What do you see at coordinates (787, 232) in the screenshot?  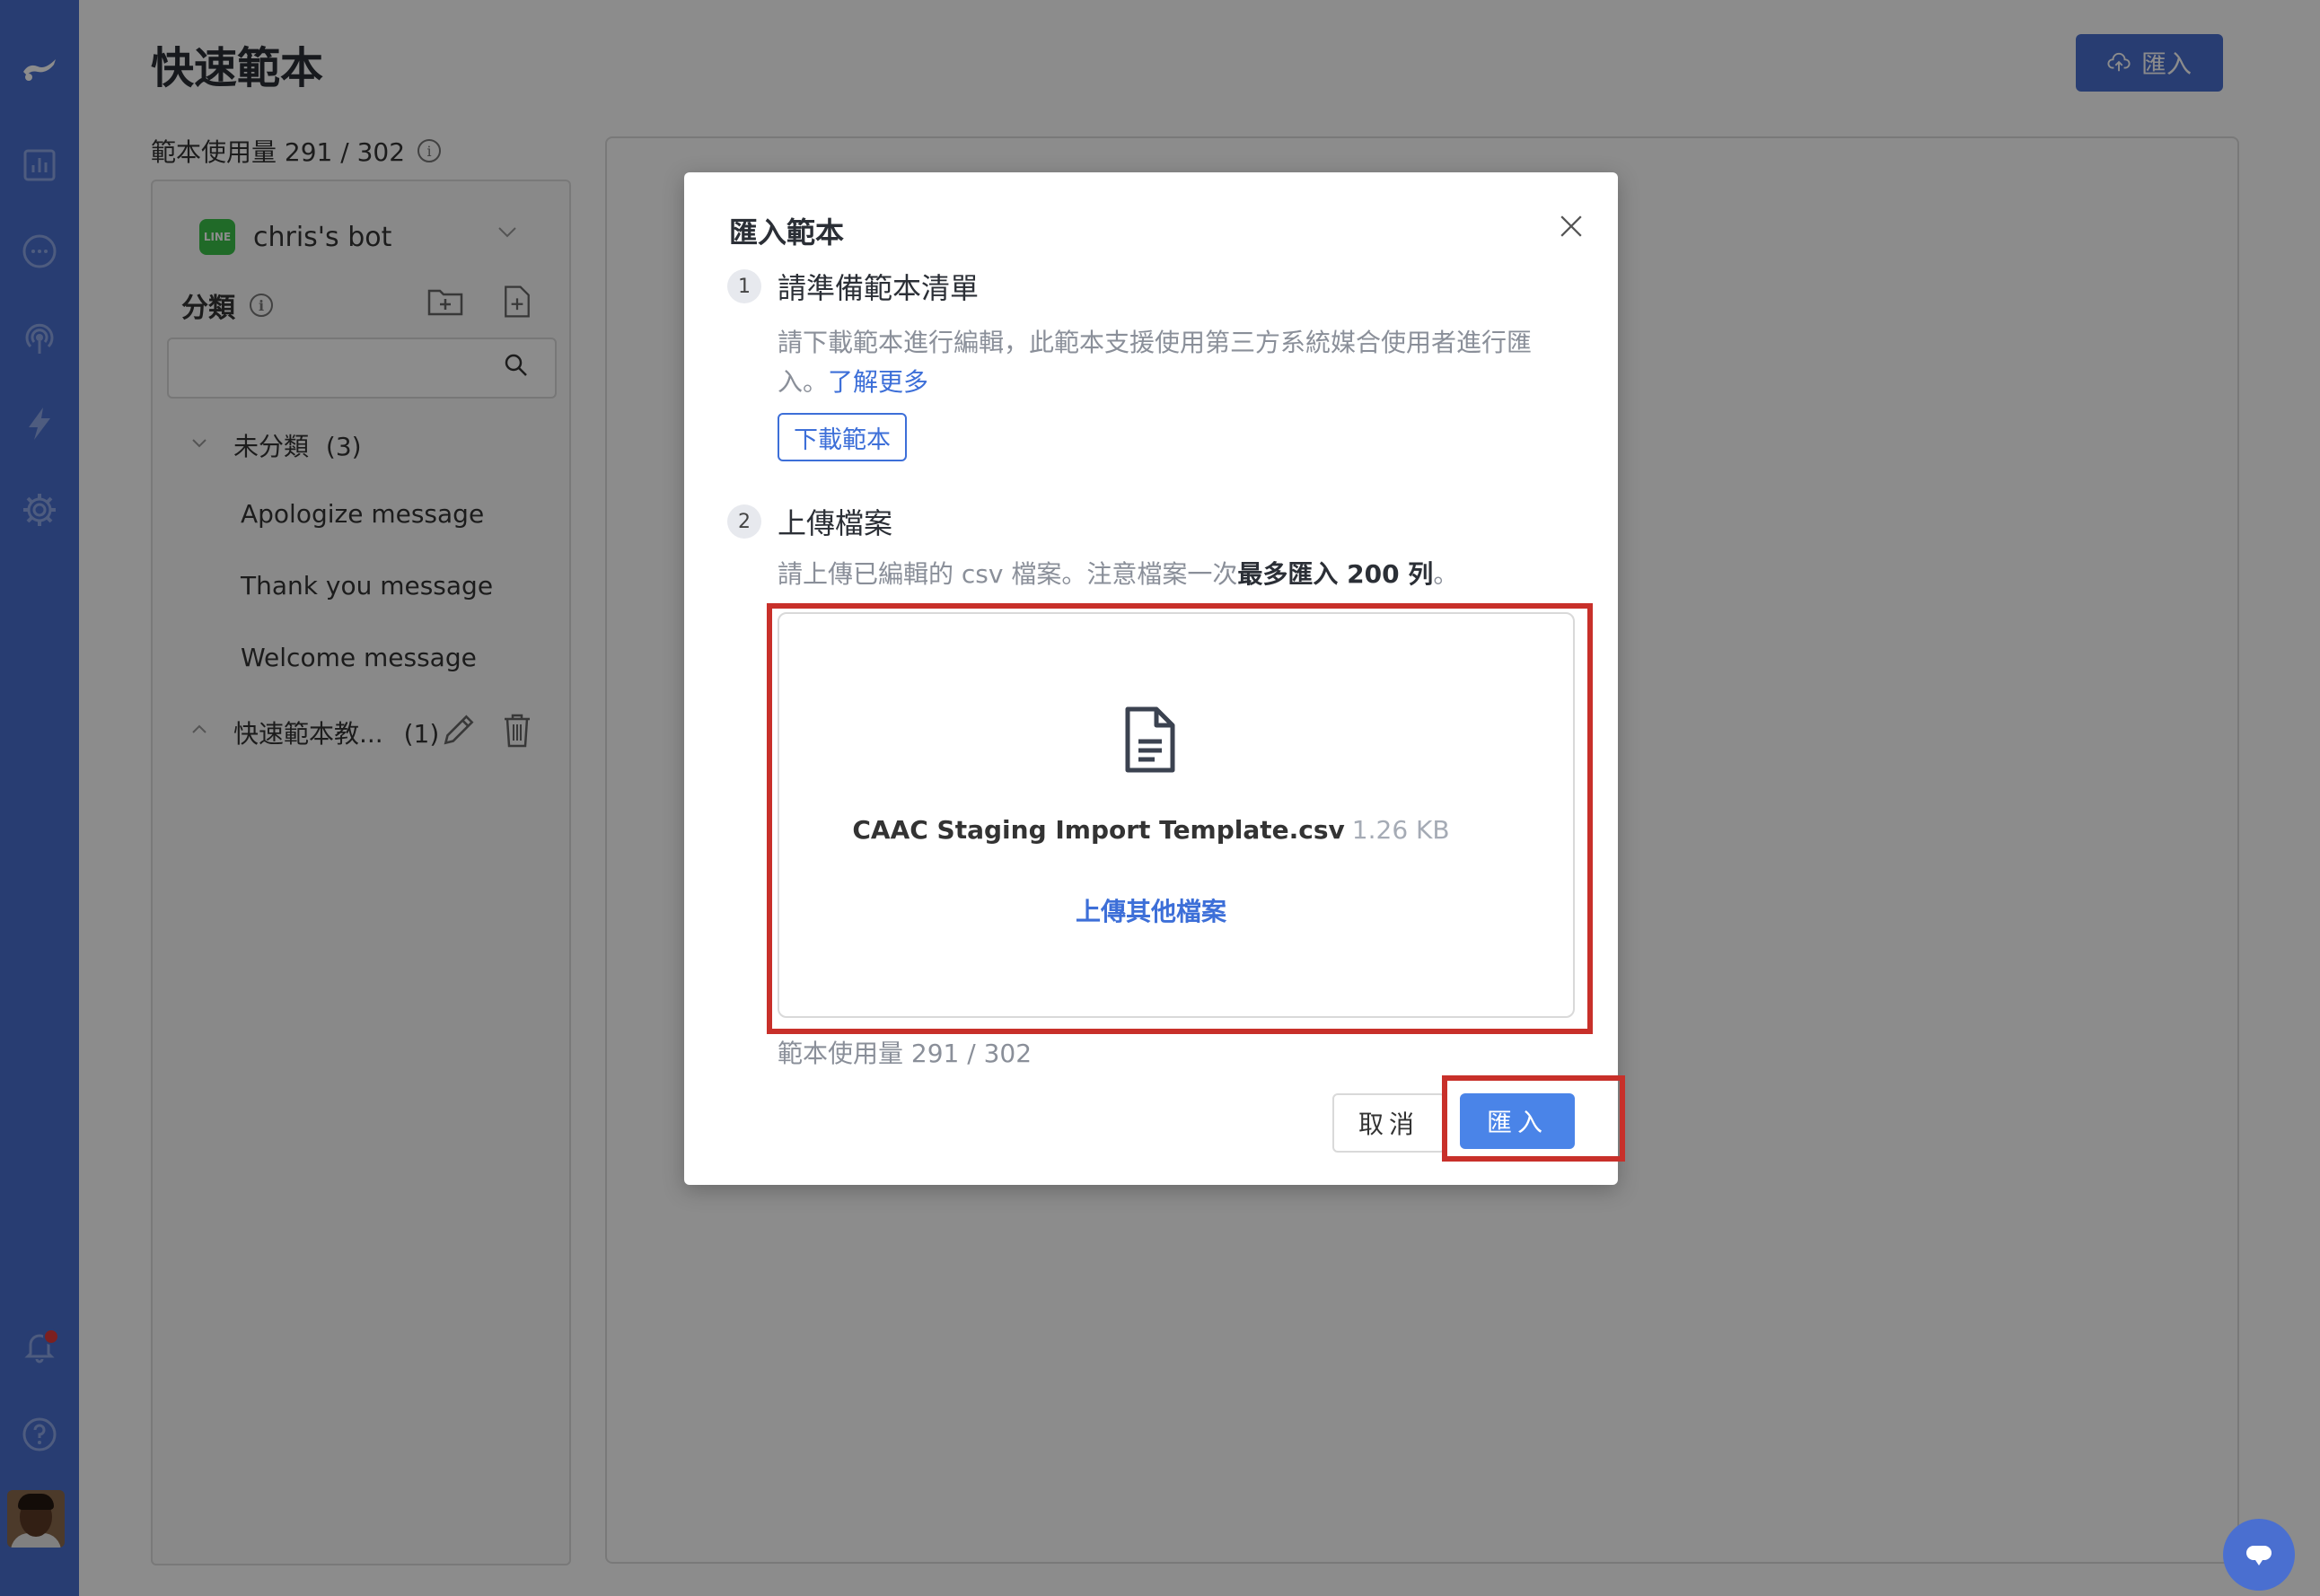 I see `modal-title: 匯入範本` at bounding box center [787, 232].